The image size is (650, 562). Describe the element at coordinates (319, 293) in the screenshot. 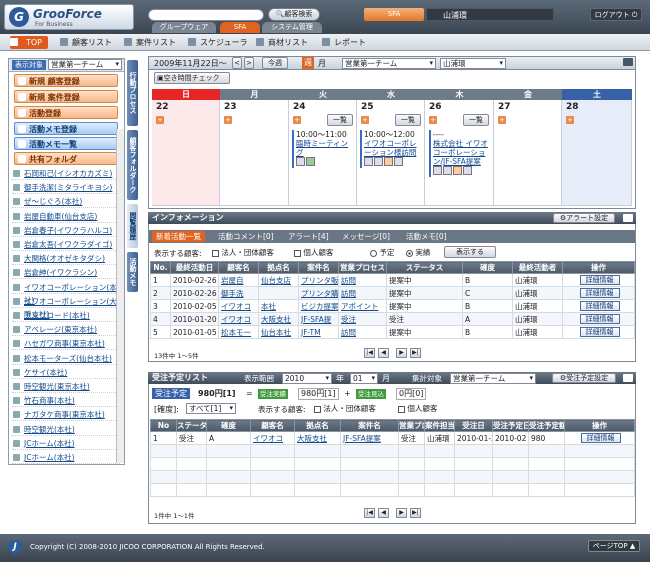

I see `cell-link: プリンタ購入` at that location.